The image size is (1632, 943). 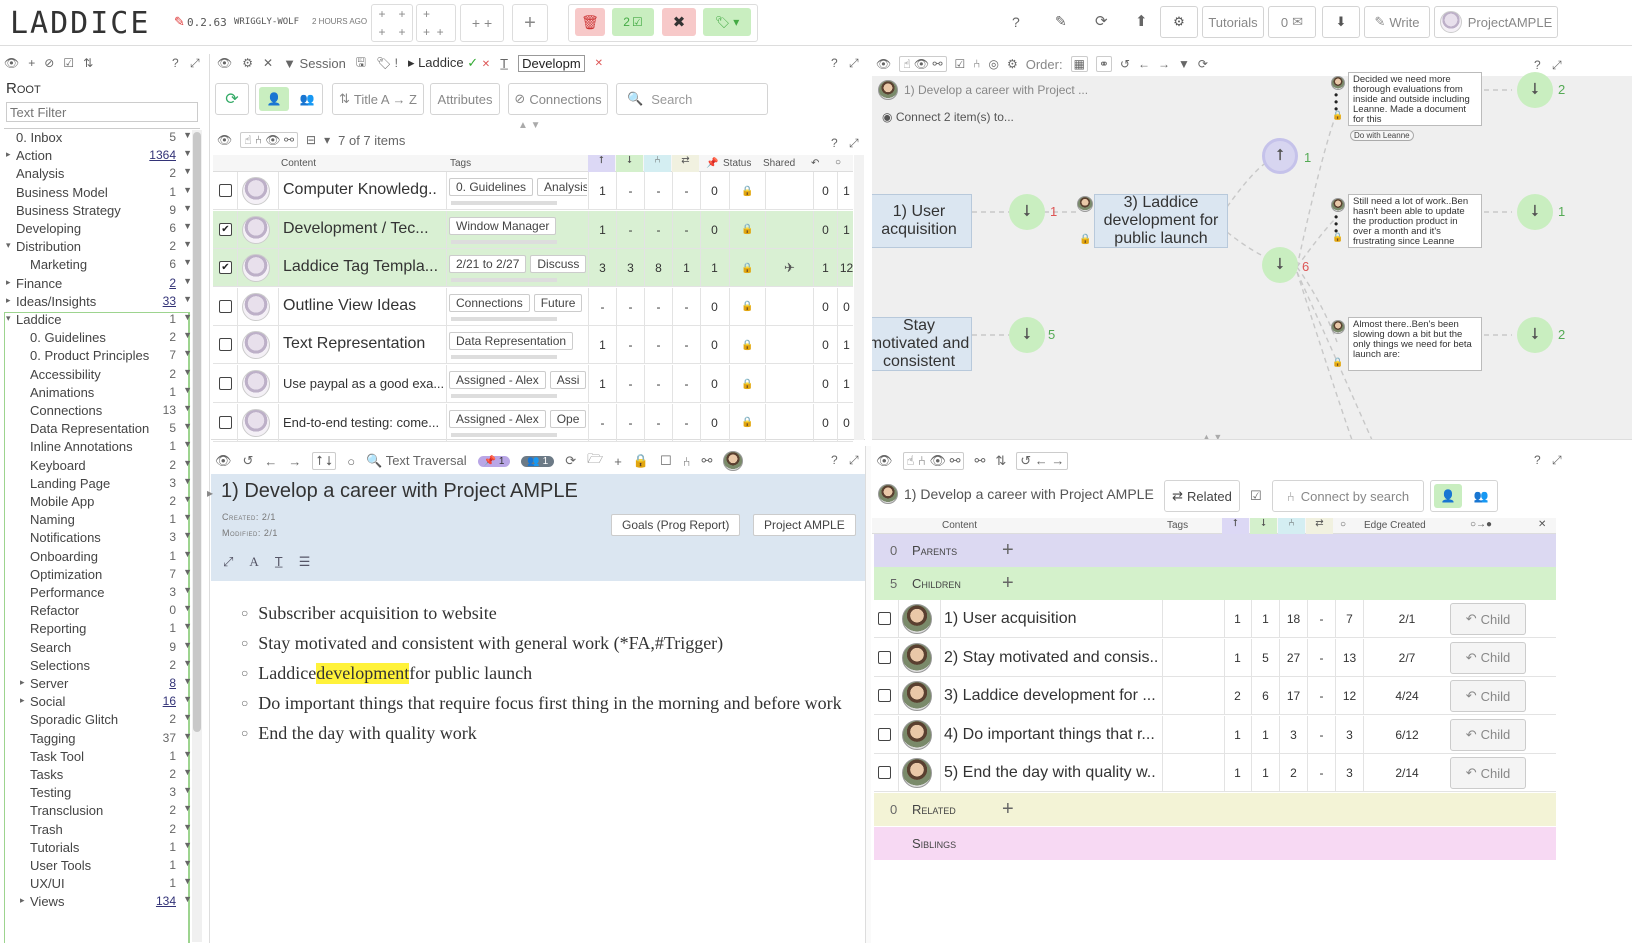 What do you see at coordinates (1061, 21) in the screenshot?
I see `brush-icon: ✎` at bounding box center [1061, 21].